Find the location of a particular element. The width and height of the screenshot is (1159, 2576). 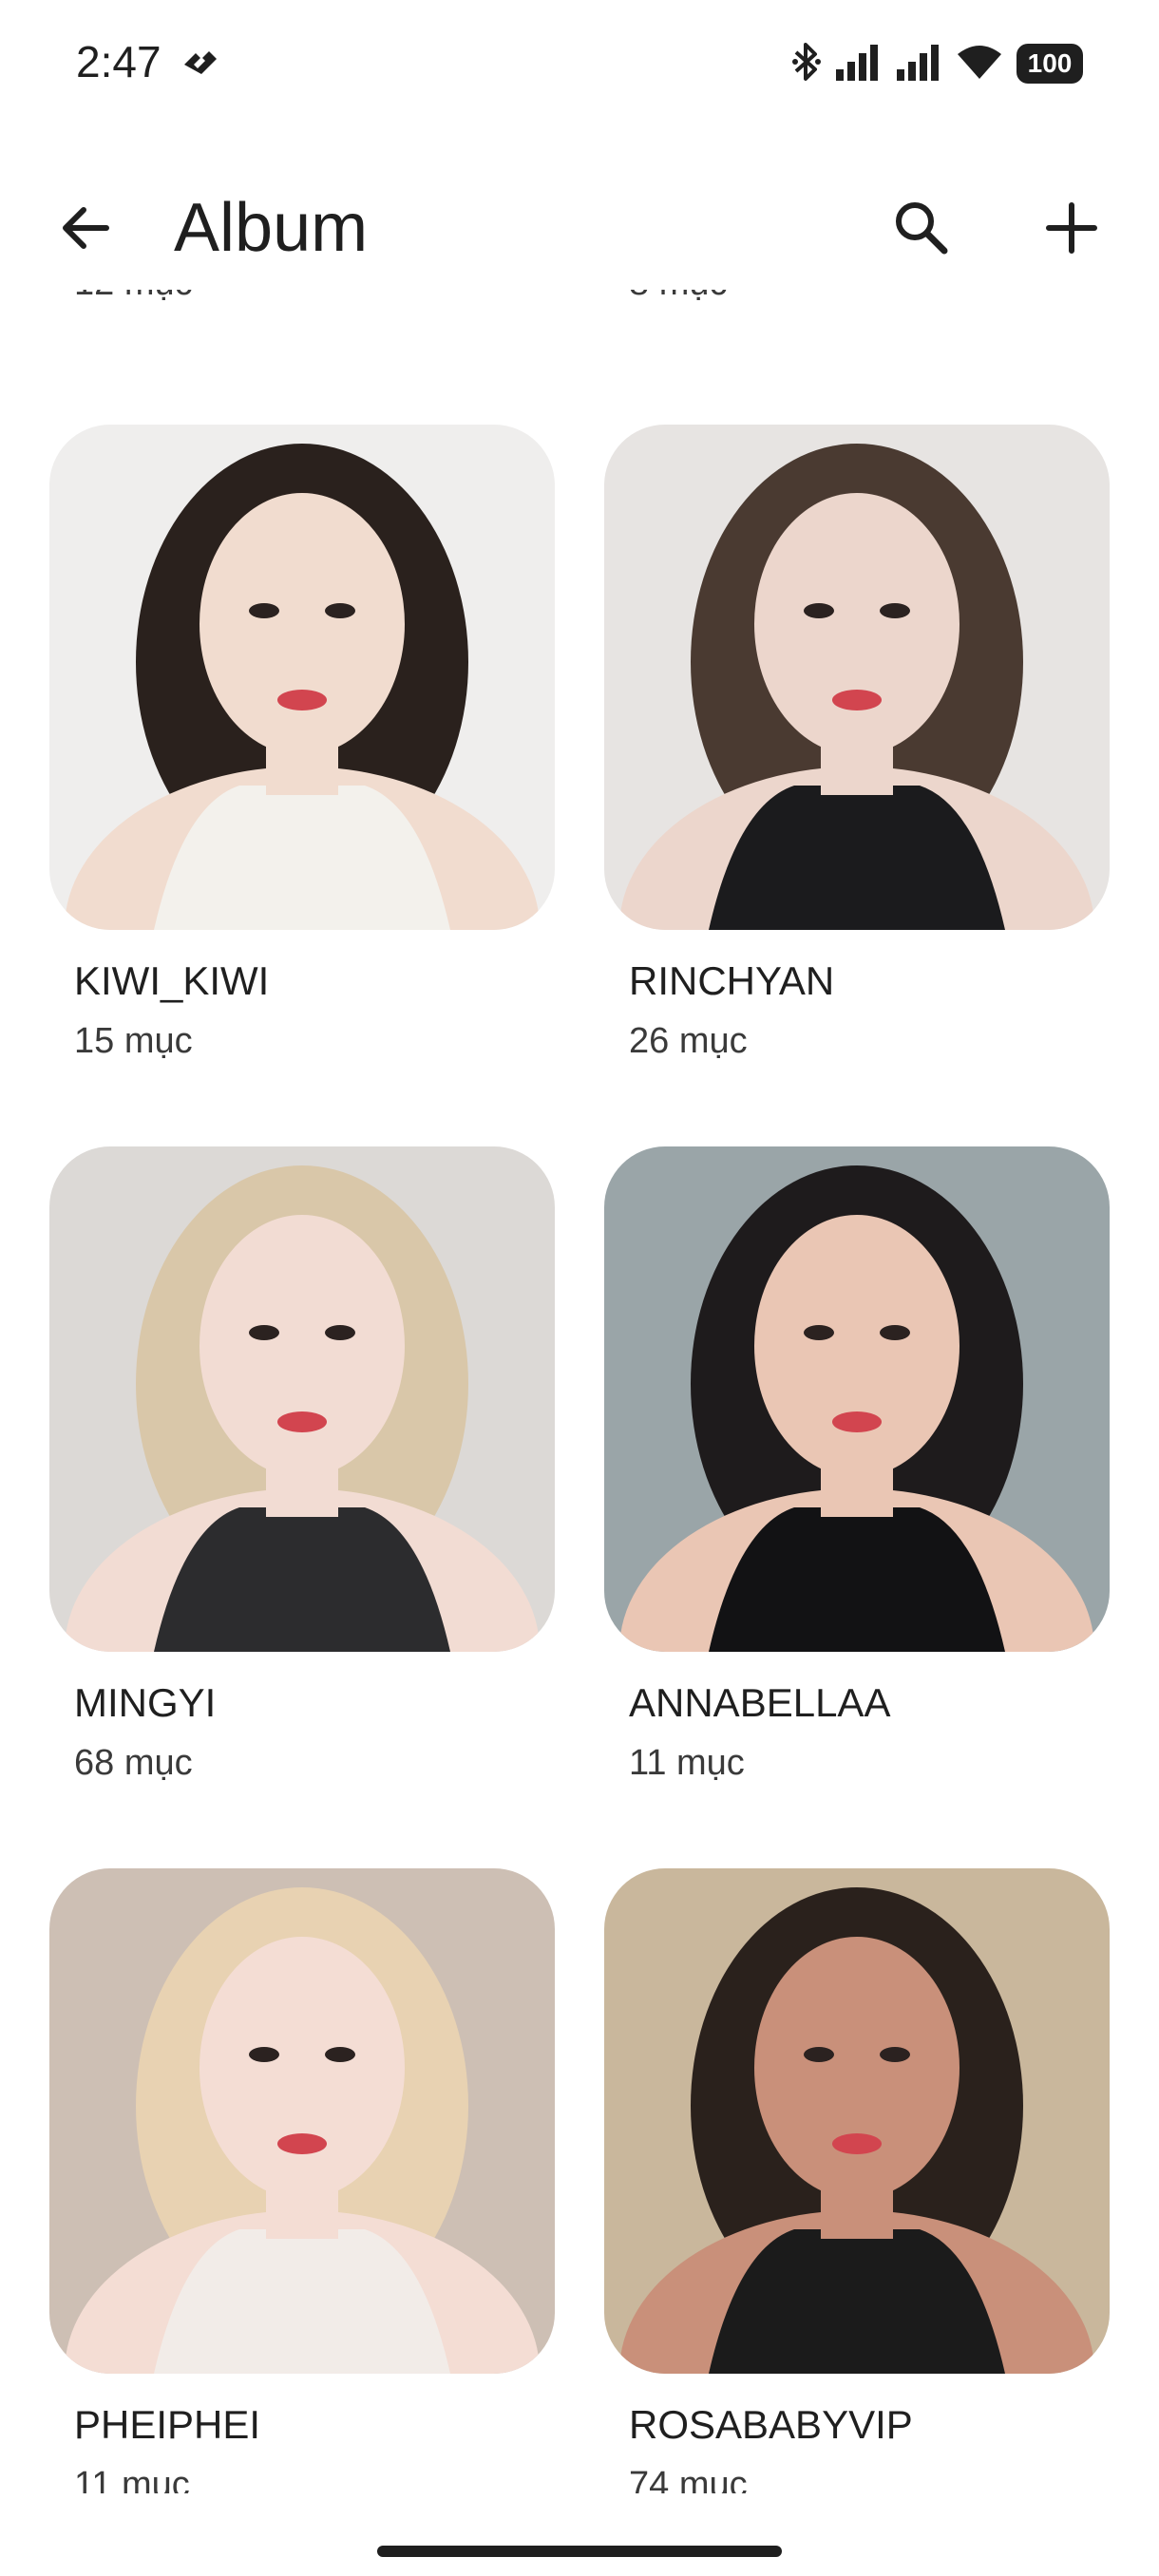

wifi-icon is located at coordinates (979, 64).